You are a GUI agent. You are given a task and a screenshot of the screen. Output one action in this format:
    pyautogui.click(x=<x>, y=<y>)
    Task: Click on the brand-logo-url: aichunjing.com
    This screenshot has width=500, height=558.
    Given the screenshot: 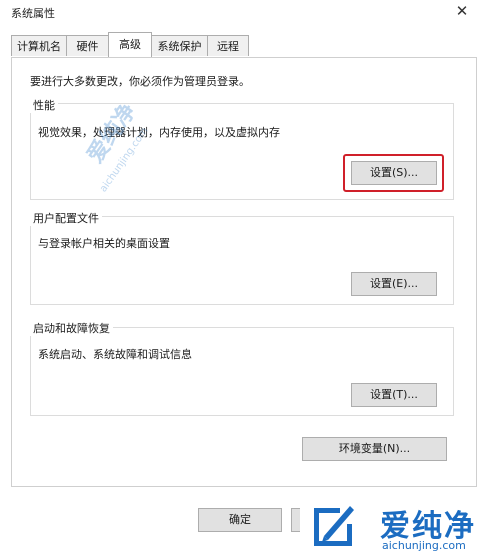 What is the action you would take?
    pyautogui.click(x=424, y=545)
    